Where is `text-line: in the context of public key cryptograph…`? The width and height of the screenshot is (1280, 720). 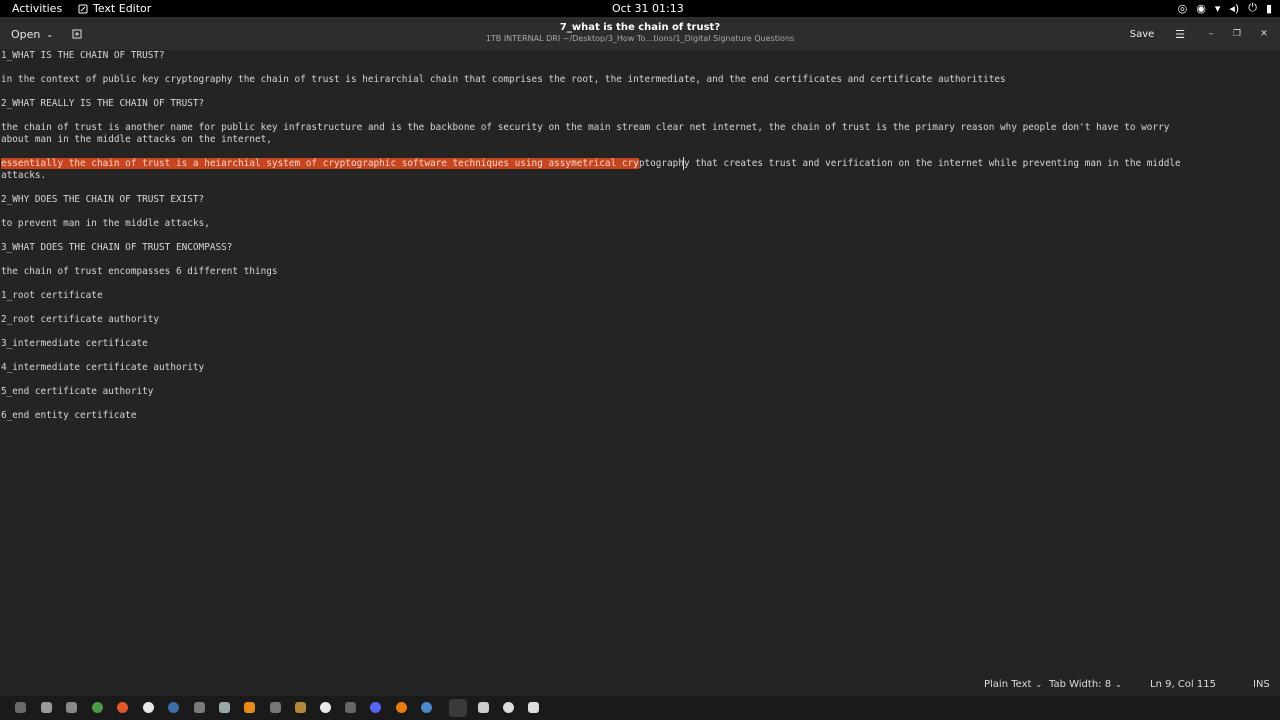
text-line: in the context of public key cryptograph… is located at coordinates (503, 79).